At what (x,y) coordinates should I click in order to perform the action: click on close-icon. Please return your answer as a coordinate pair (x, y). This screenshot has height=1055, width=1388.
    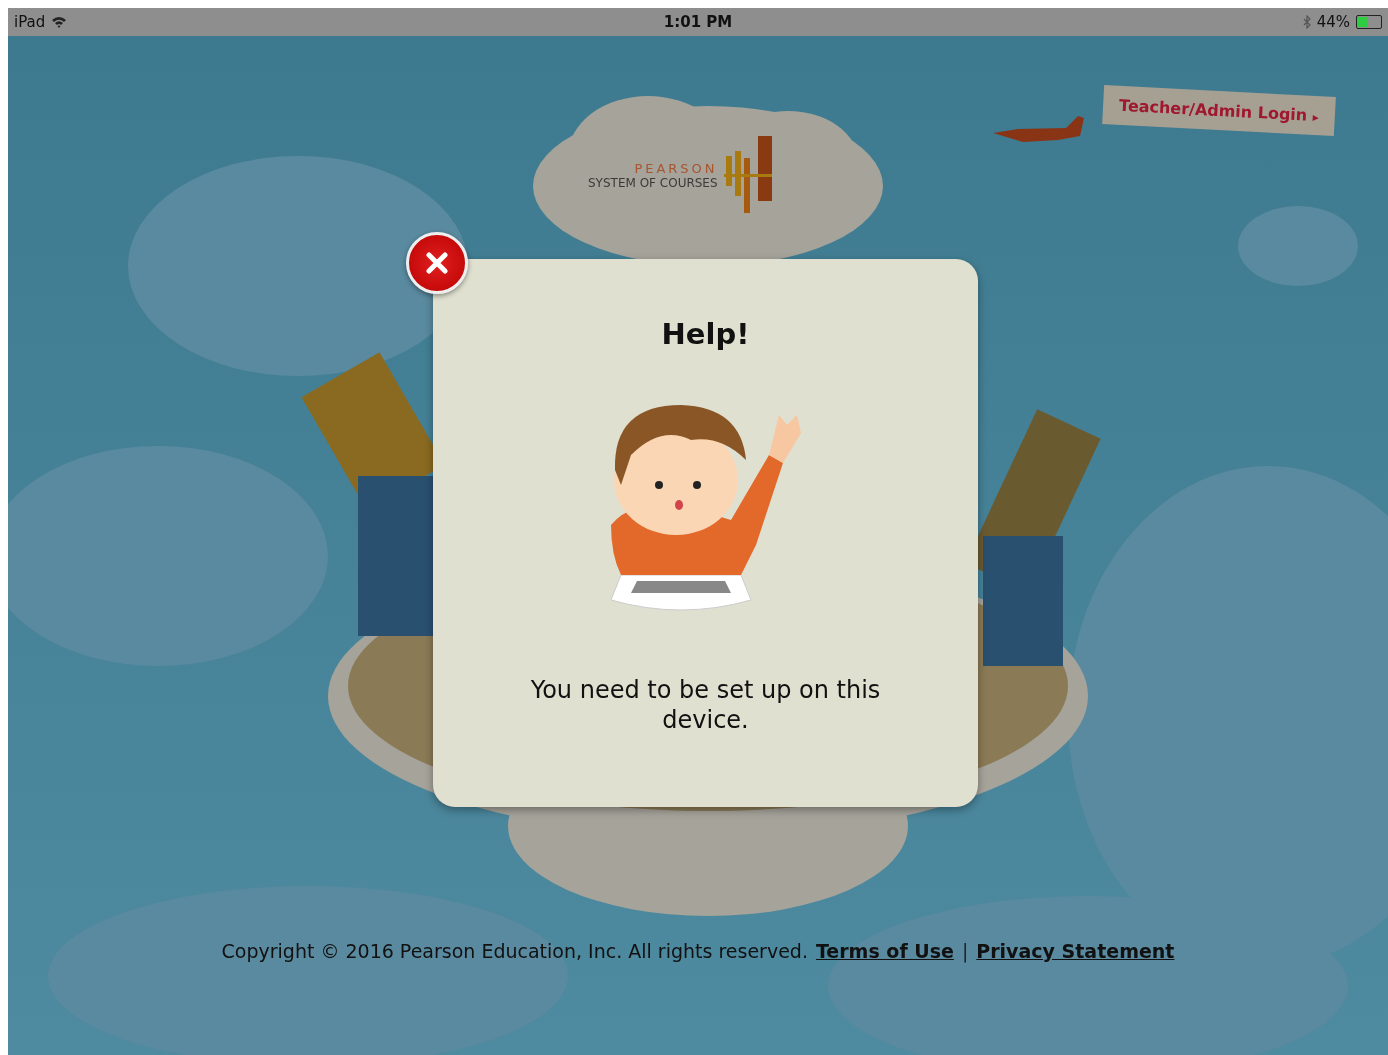
    Looking at the image, I should click on (437, 263).